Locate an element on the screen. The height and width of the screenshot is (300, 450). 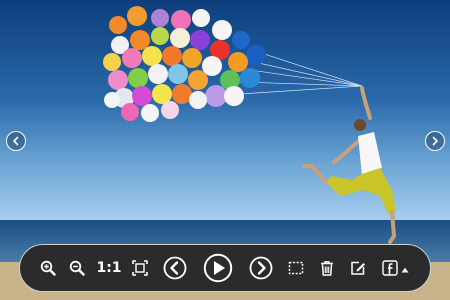
edit-icon is located at coordinates (358, 268).